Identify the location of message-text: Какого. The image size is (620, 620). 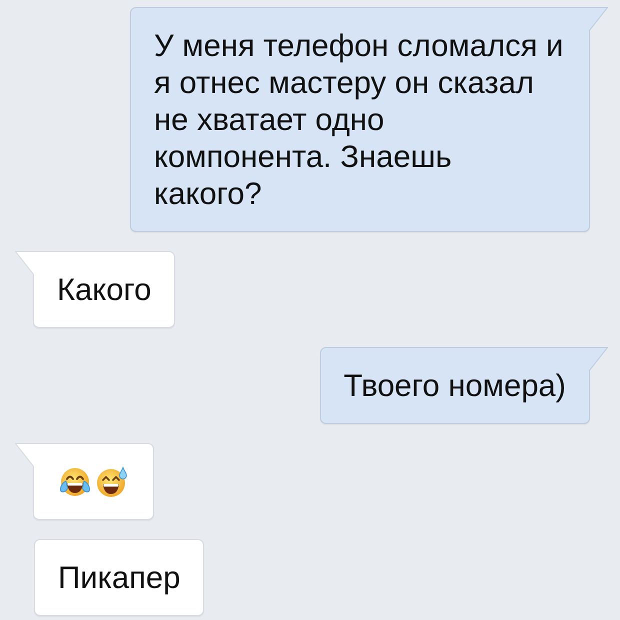
(104, 289).